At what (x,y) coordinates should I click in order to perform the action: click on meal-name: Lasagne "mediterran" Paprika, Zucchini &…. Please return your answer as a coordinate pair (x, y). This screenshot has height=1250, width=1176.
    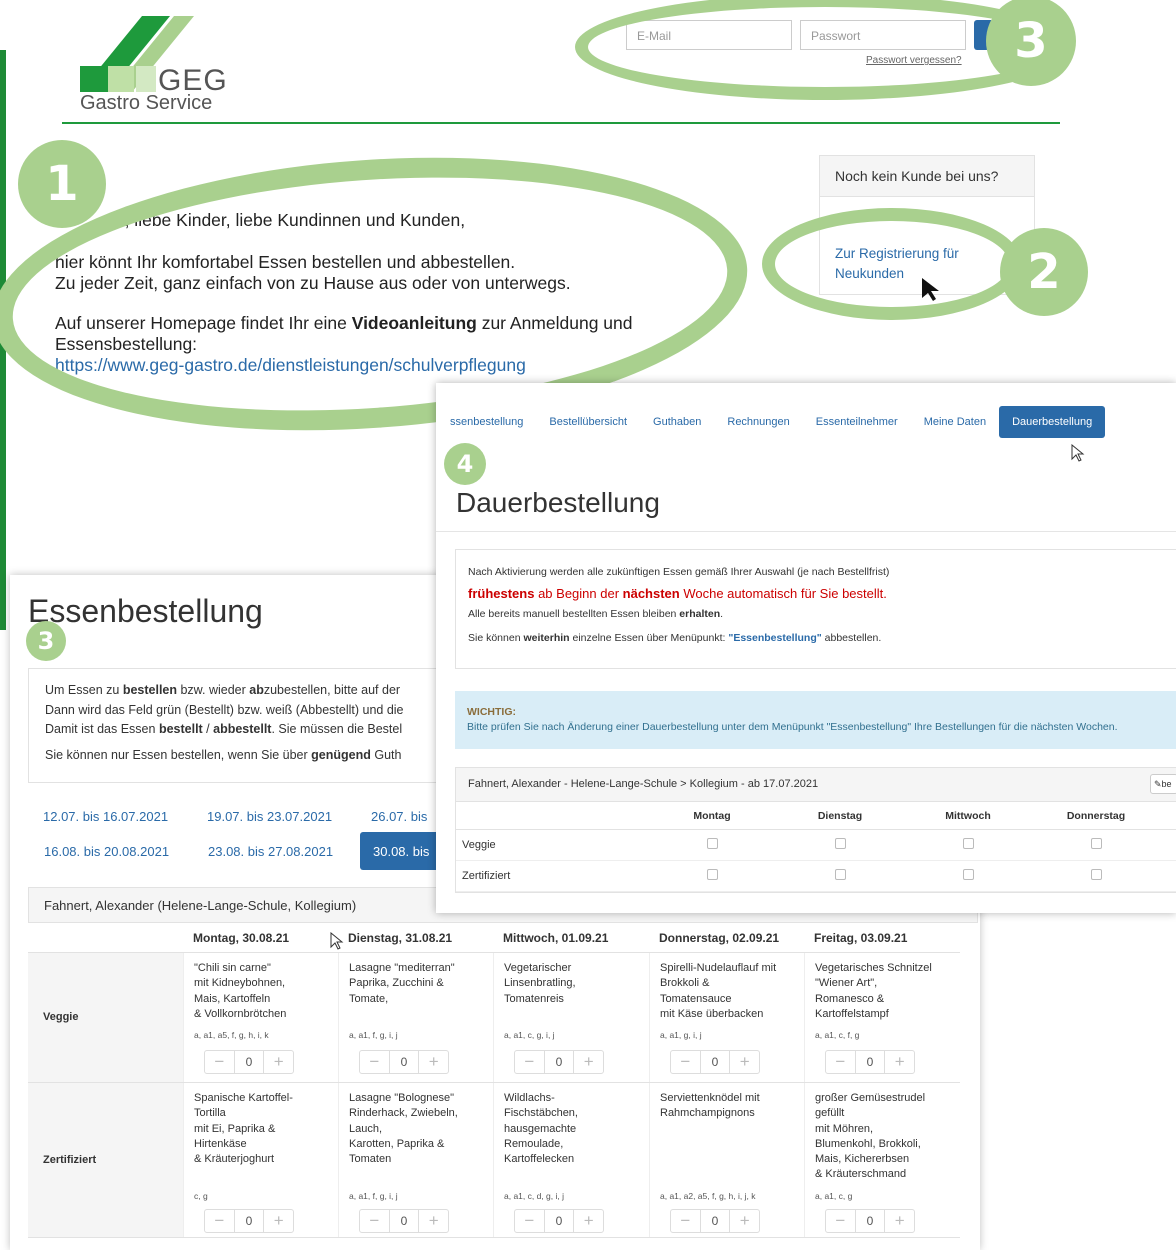
    Looking at the image, I should click on (402, 983).